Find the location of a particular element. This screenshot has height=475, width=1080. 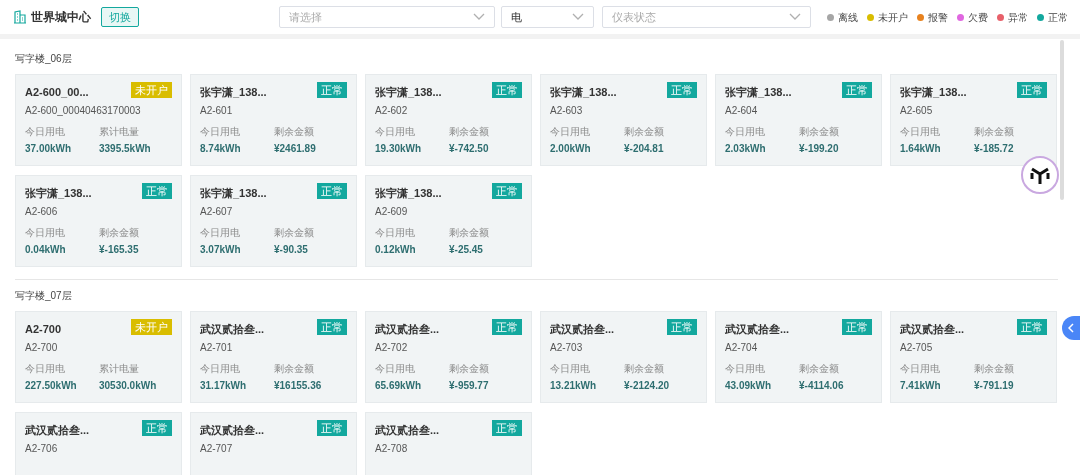

metric-value: 1.64kWh is located at coordinates (921, 148).